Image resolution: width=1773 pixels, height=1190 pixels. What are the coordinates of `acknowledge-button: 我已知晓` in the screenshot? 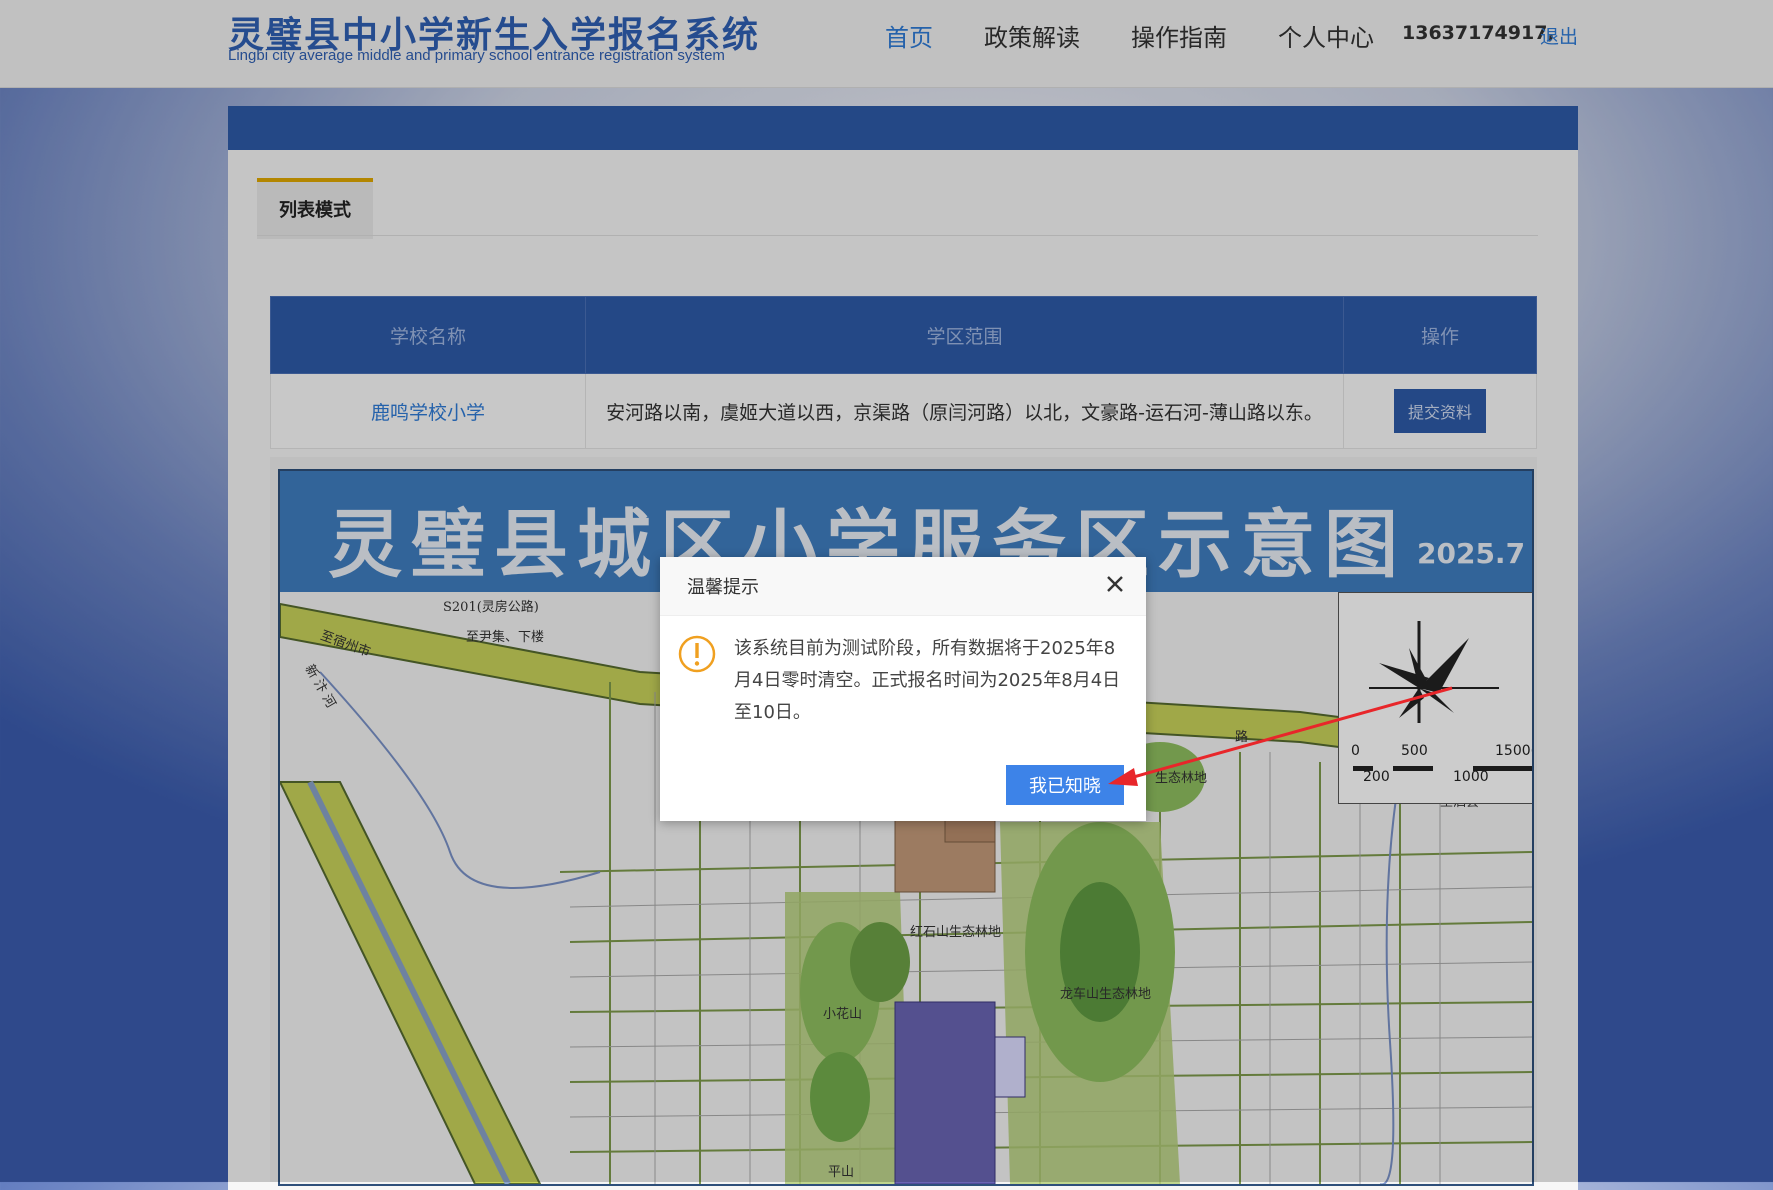 It's located at (1065, 785).